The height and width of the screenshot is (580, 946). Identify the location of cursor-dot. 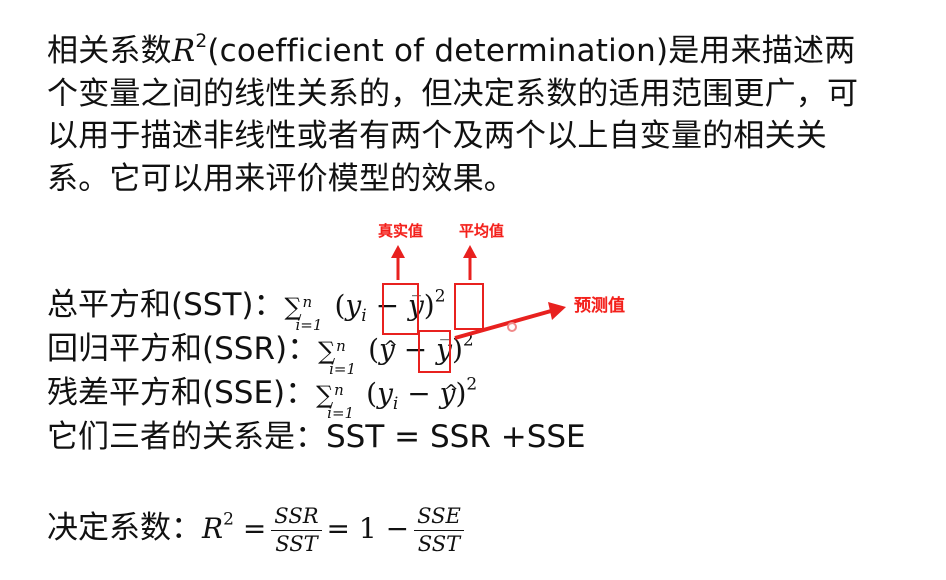
(512, 327).